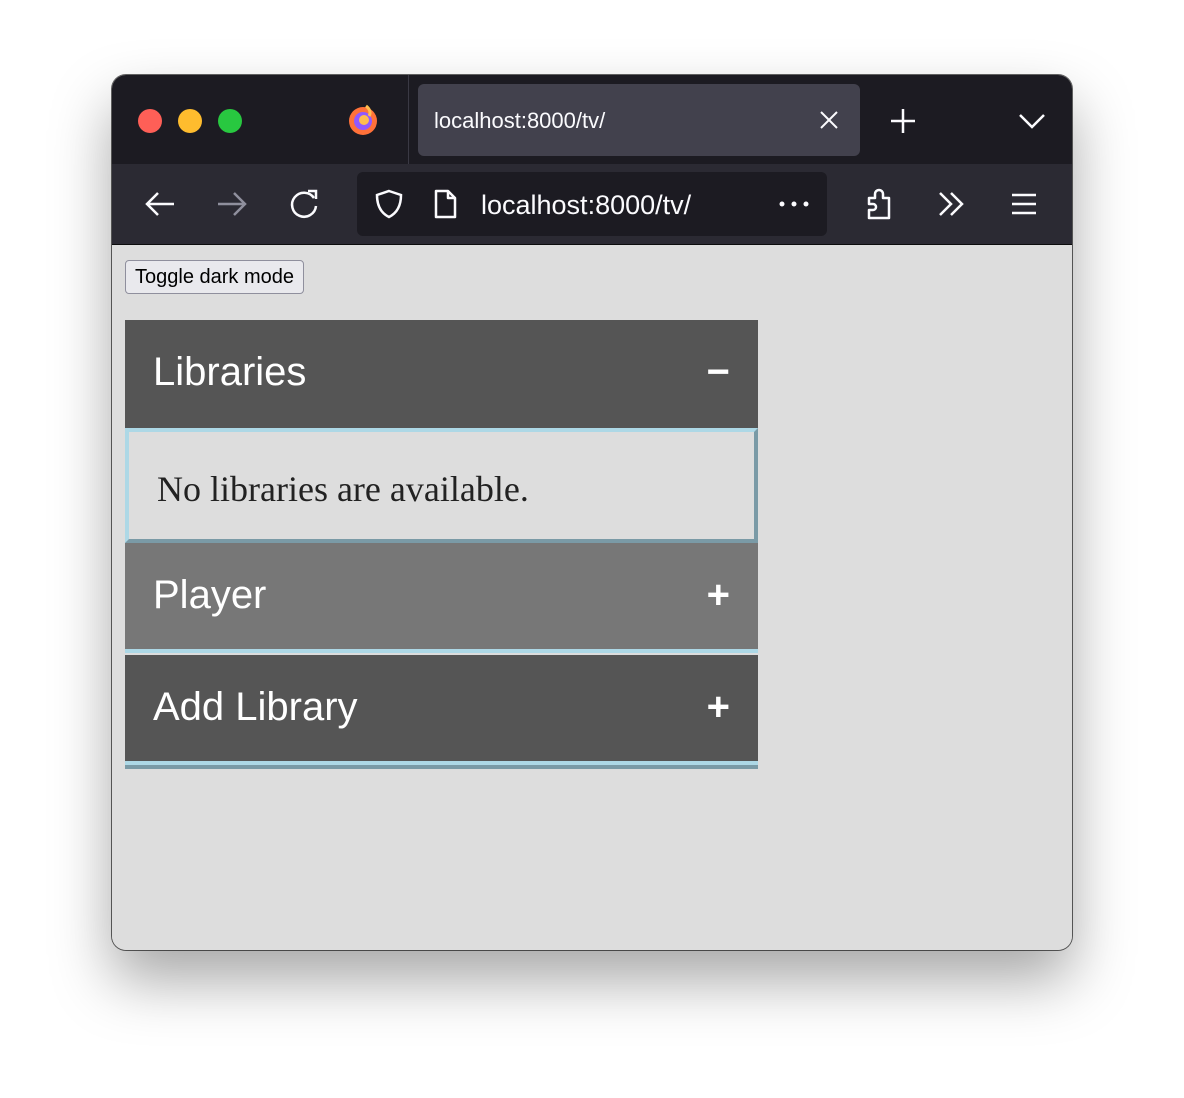 This screenshot has height=1098, width=1184. What do you see at coordinates (718, 372) in the screenshot?
I see `collapse-icon: −` at bounding box center [718, 372].